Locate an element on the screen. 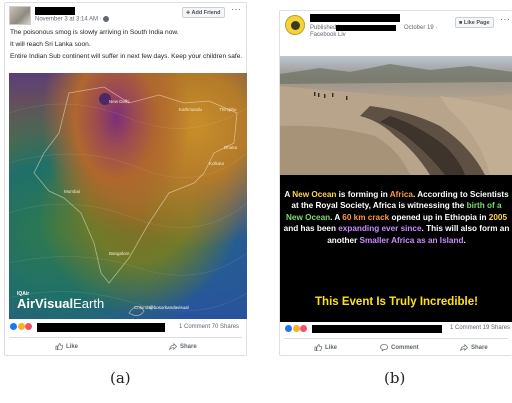 This screenshot has height=403, width=512. love-reaction-icon is located at coordinates (304, 328).